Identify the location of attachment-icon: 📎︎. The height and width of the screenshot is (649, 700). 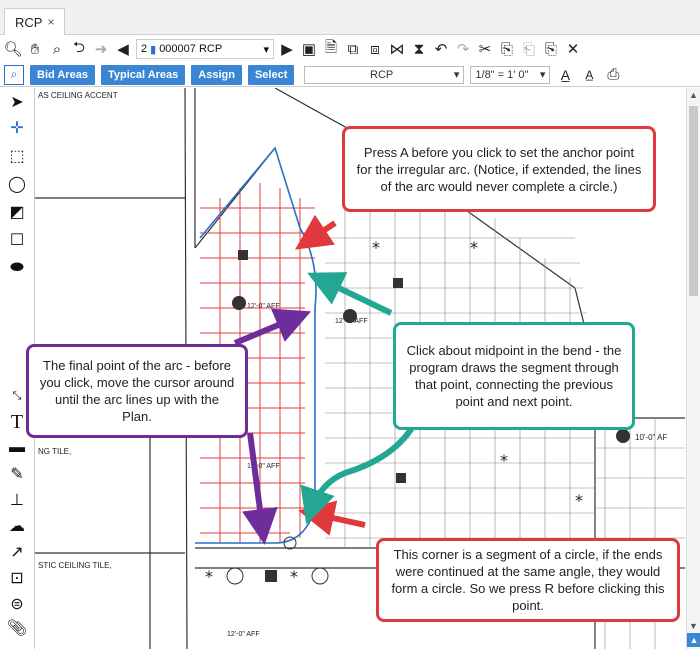
(17, 628).